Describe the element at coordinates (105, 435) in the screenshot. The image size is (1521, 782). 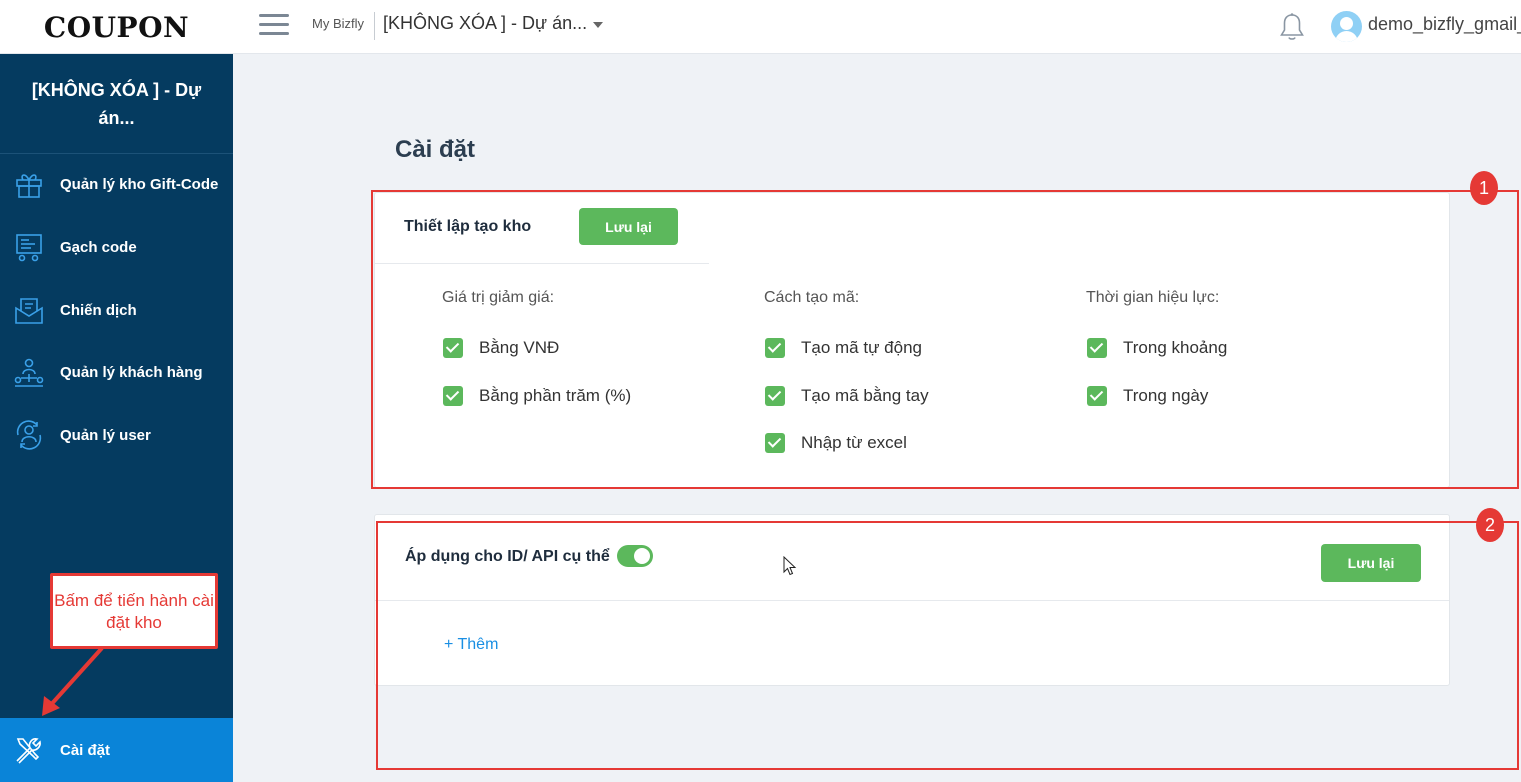
I see `sidebar-item-label: Quản lý user` at that location.